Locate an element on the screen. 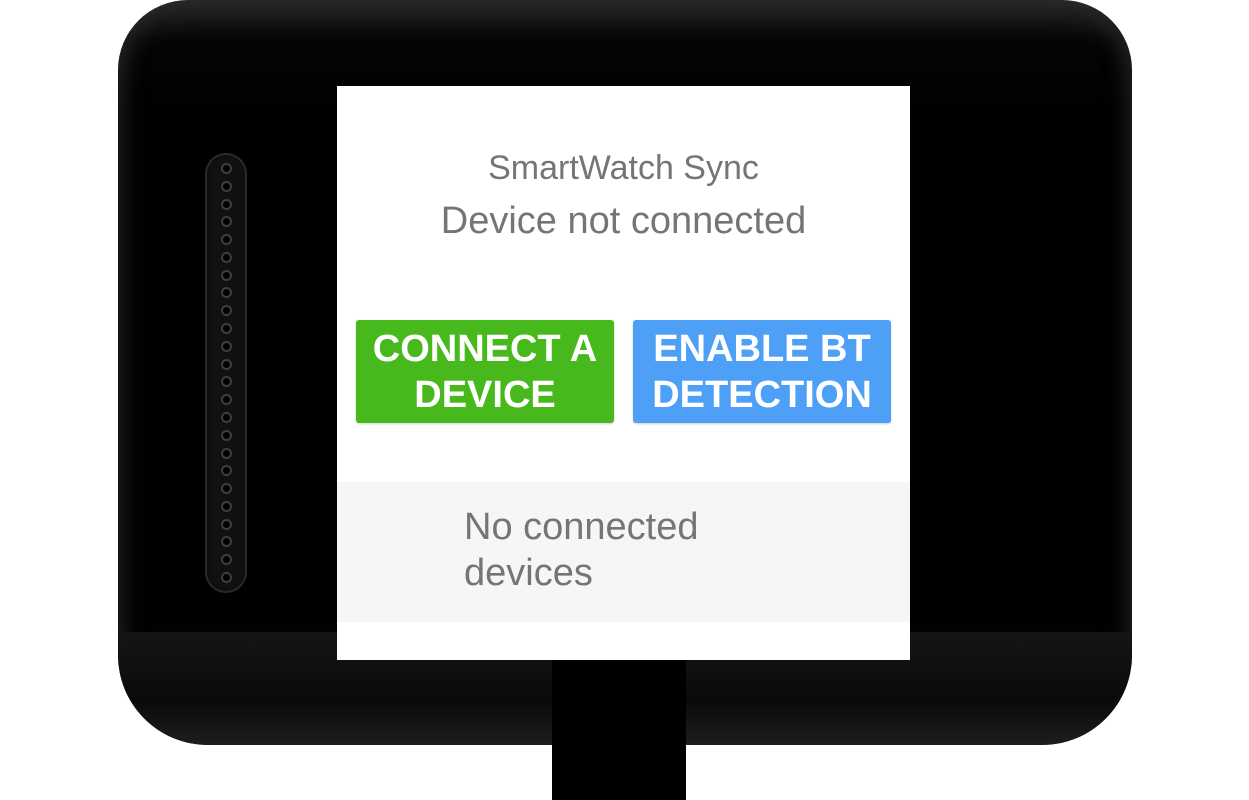 The height and width of the screenshot is (800, 1249). enable-bt-detection-button: ENABLE BT DETECTION is located at coordinates (762, 371).